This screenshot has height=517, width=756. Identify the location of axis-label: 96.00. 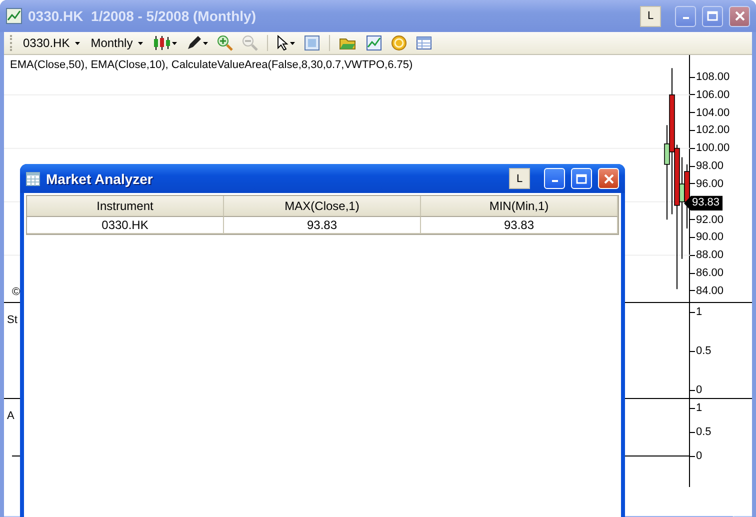
(710, 184).